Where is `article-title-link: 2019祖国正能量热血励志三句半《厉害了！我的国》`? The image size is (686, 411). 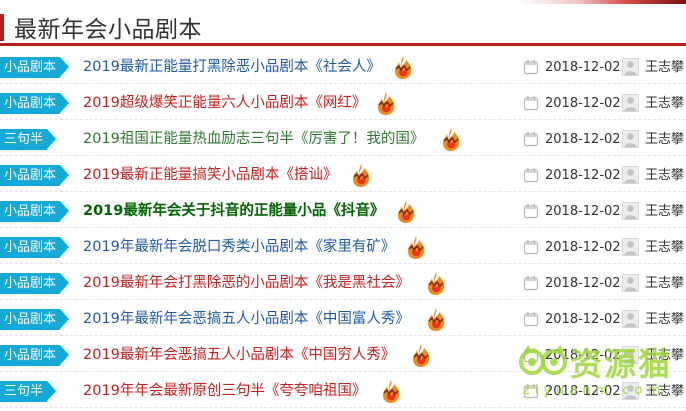 article-title-link: 2019祖国正能量热血励志三句半《厉害了！我的国》 is located at coordinates (253, 139).